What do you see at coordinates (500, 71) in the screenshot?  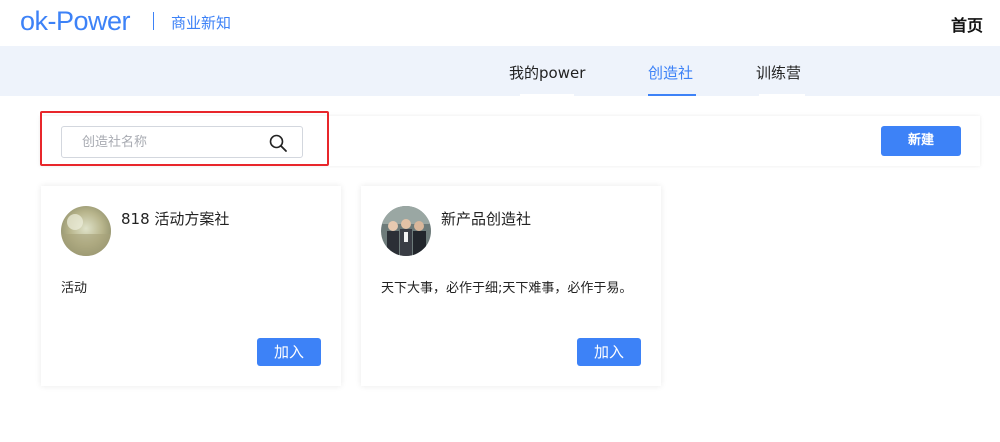 I see `tab-bar: 我的power 创造社 训练营` at bounding box center [500, 71].